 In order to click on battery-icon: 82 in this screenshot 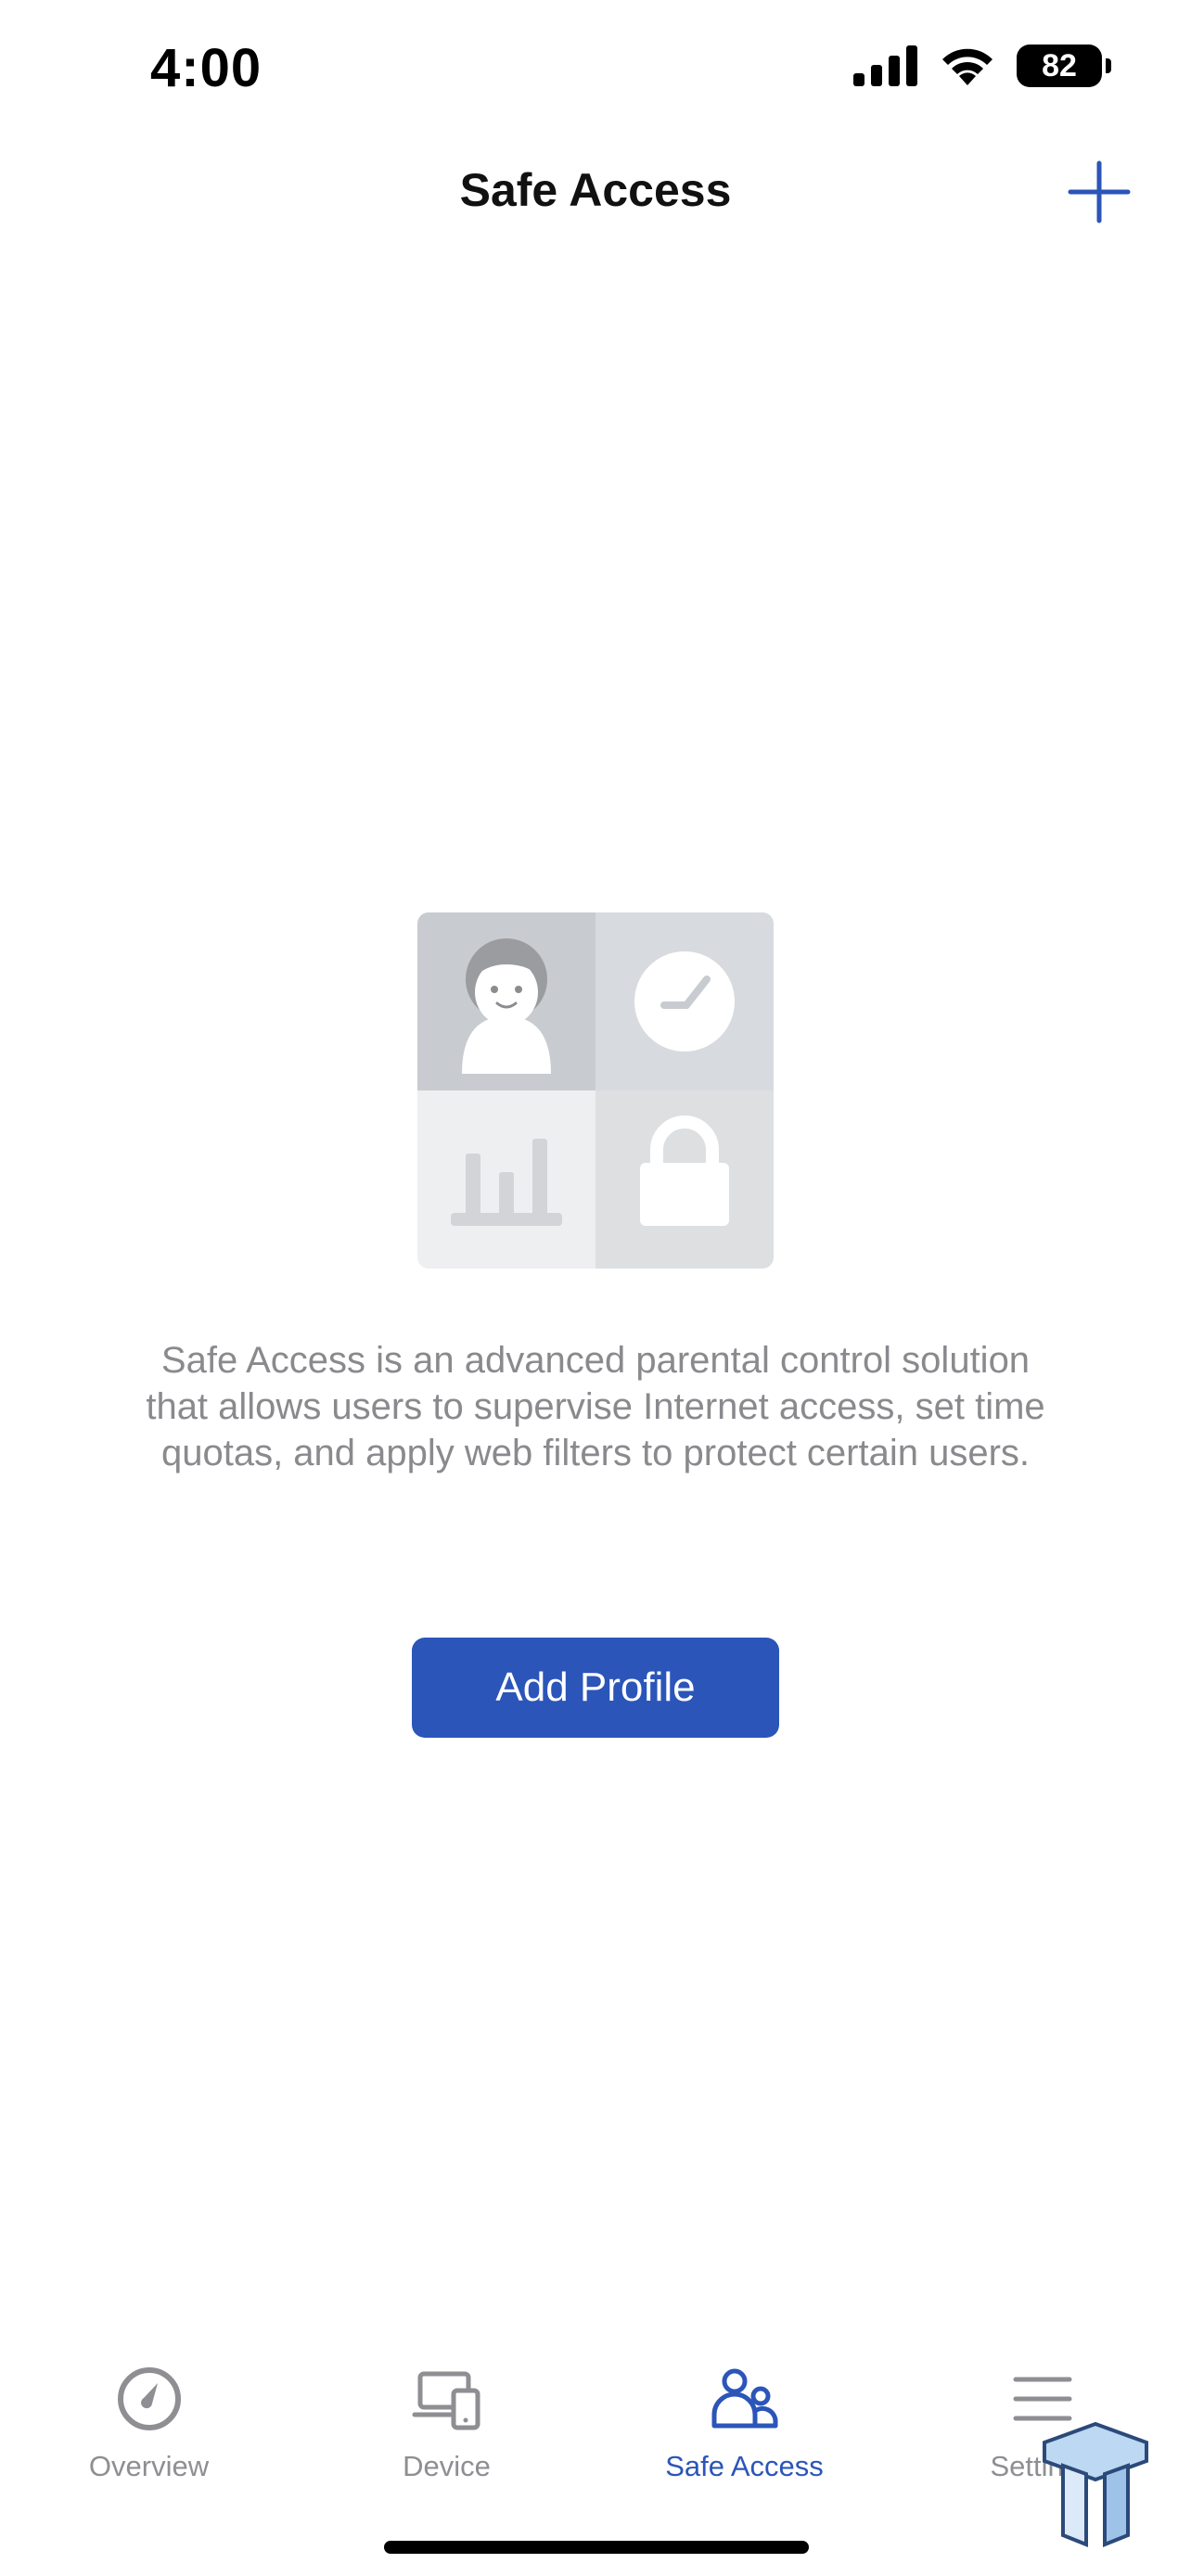, I will do `click(1064, 66)`.